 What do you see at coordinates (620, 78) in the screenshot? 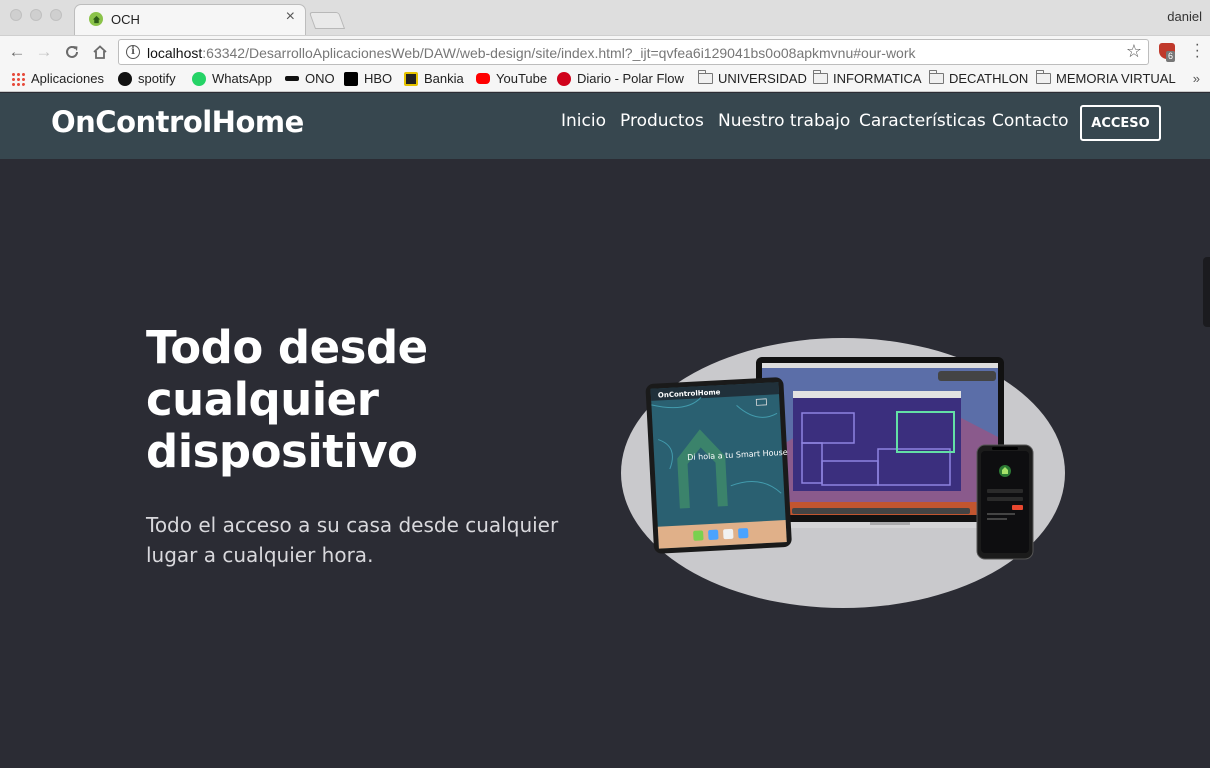
I see `bookmark-polar-flow: Diario - Polar Flow` at bounding box center [620, 78].